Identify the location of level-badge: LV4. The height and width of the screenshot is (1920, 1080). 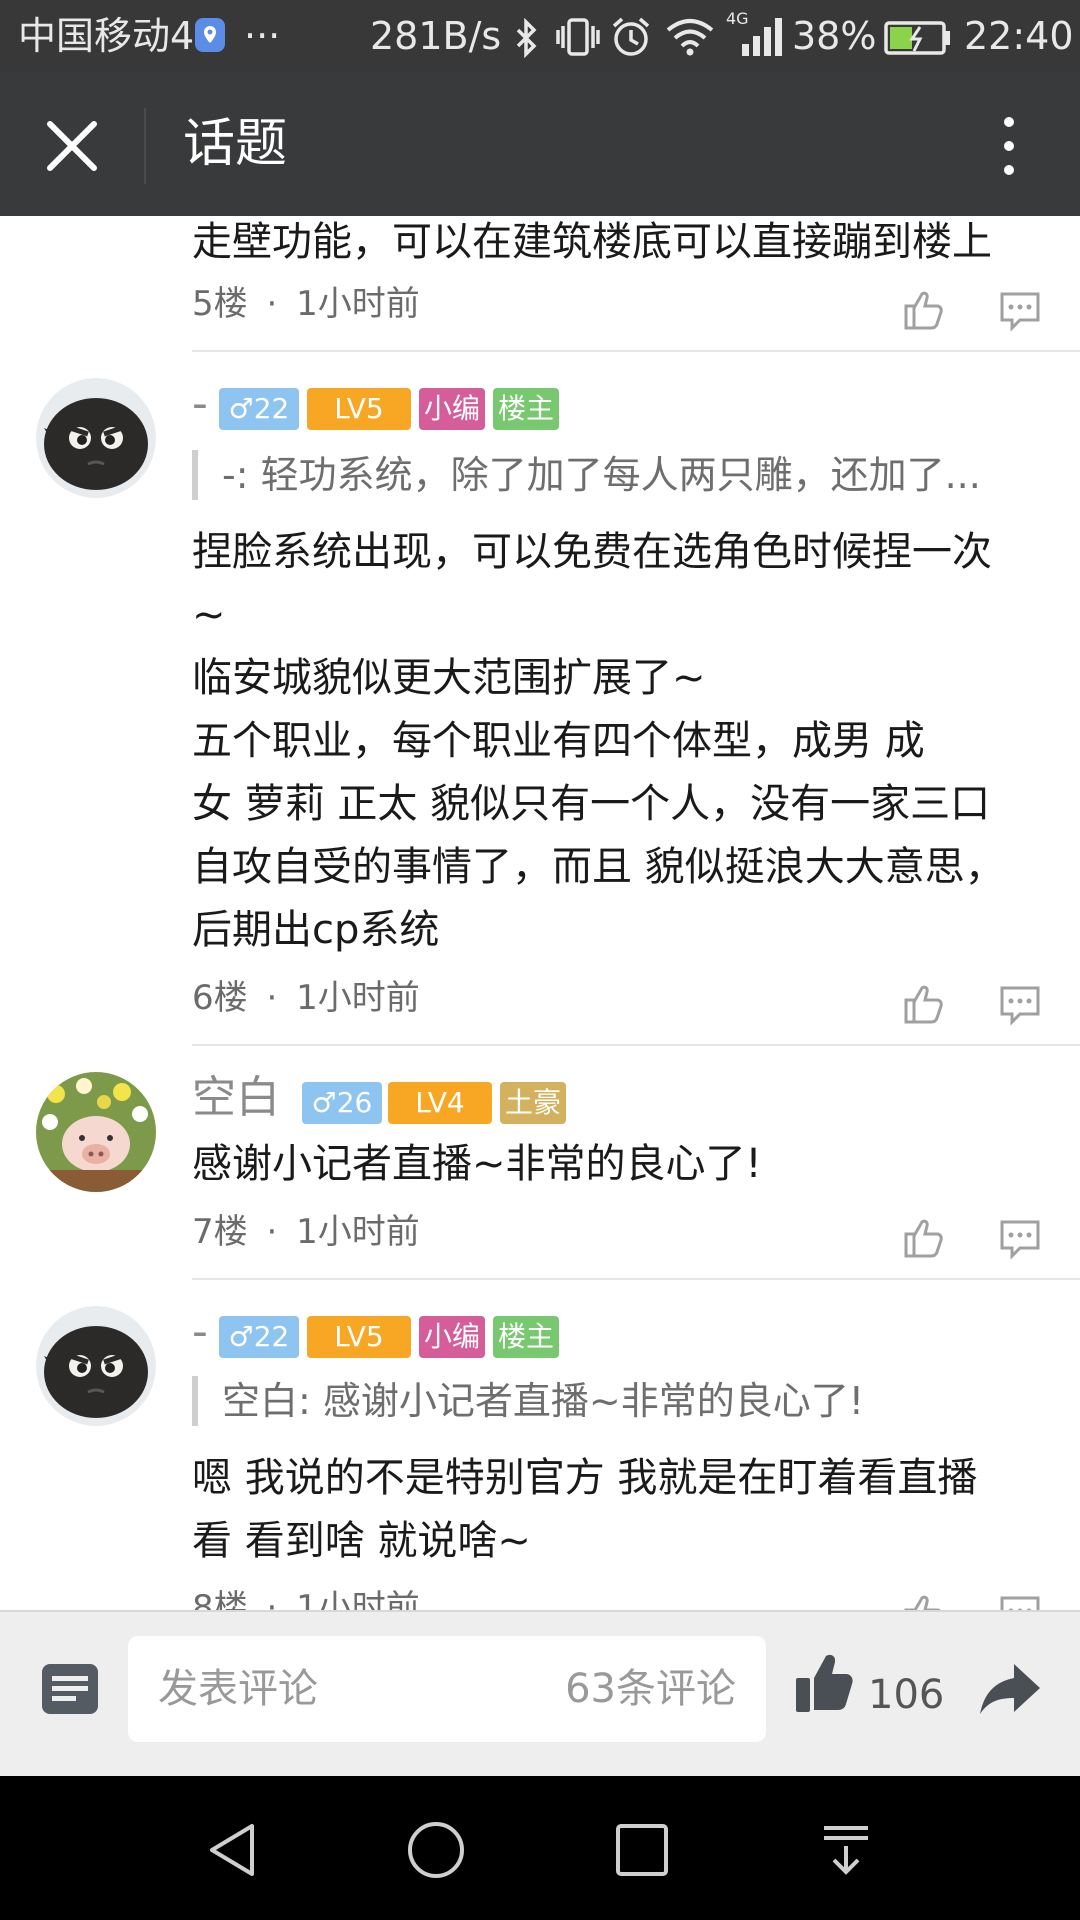
(440, 1103).